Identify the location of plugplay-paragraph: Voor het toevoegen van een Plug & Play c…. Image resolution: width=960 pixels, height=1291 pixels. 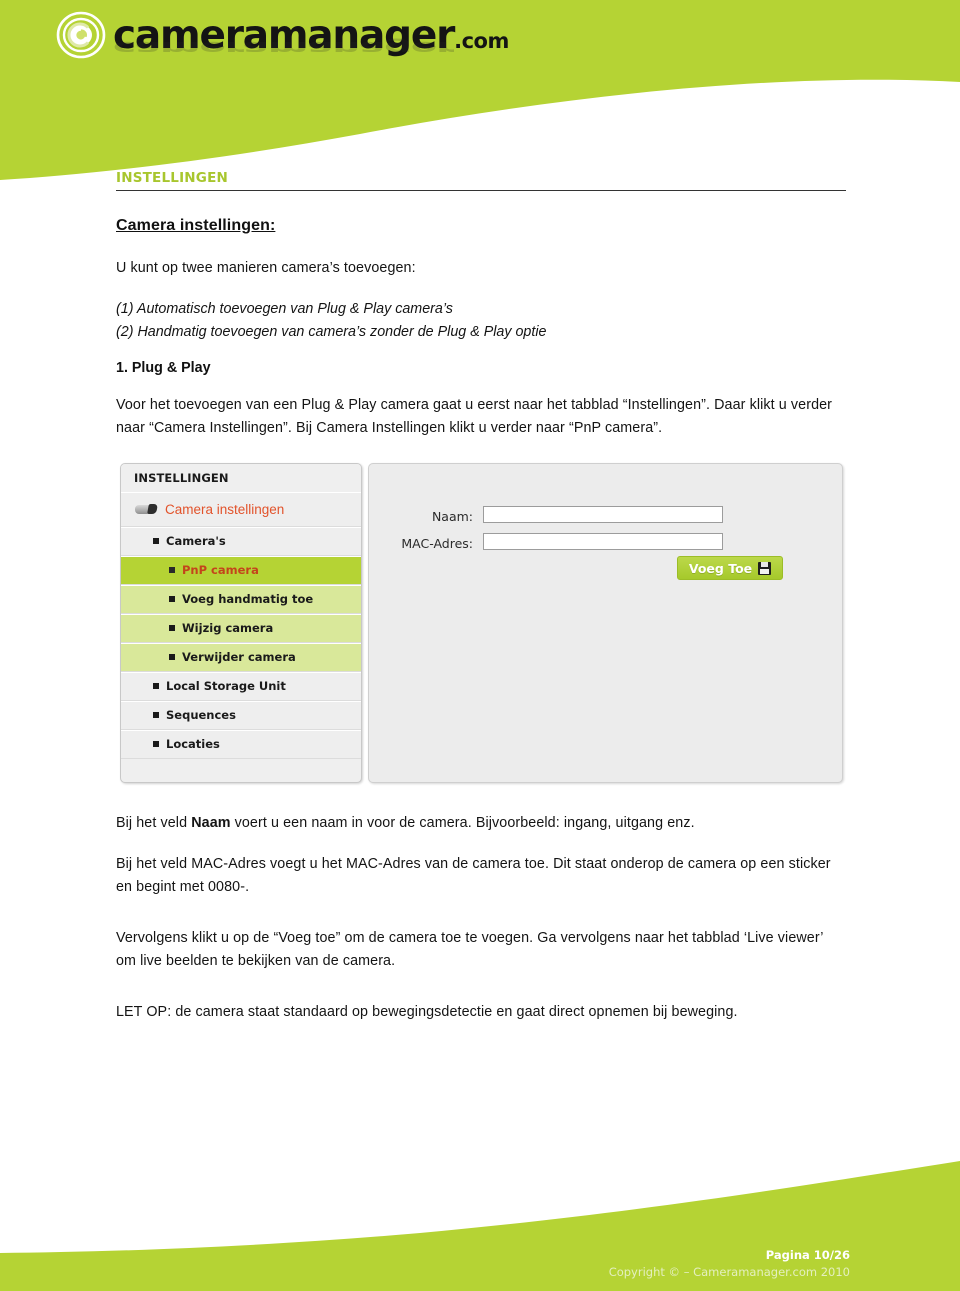
(474, 416).